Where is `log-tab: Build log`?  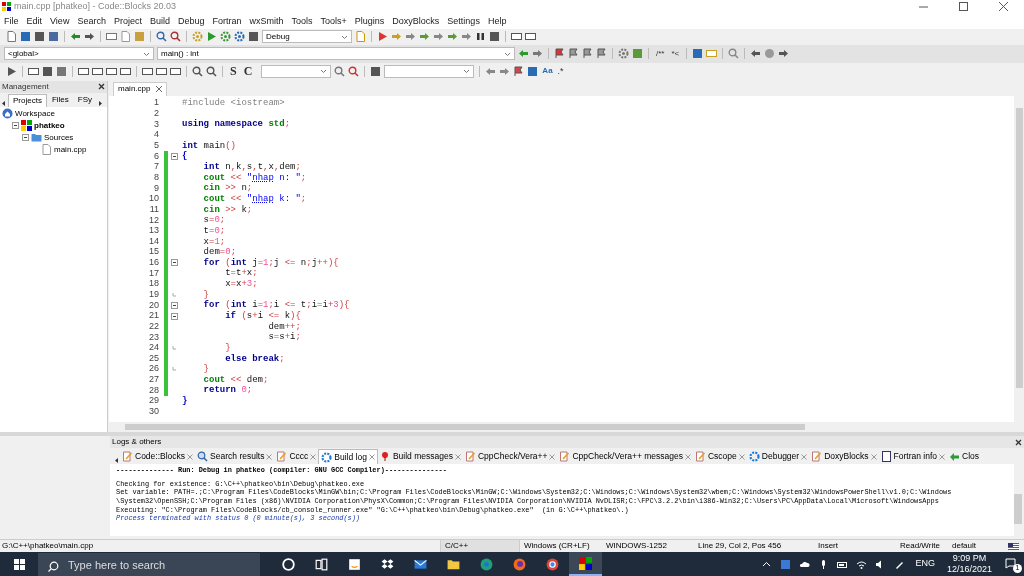
log-tab: Build log is located at coordinates (348, 457).